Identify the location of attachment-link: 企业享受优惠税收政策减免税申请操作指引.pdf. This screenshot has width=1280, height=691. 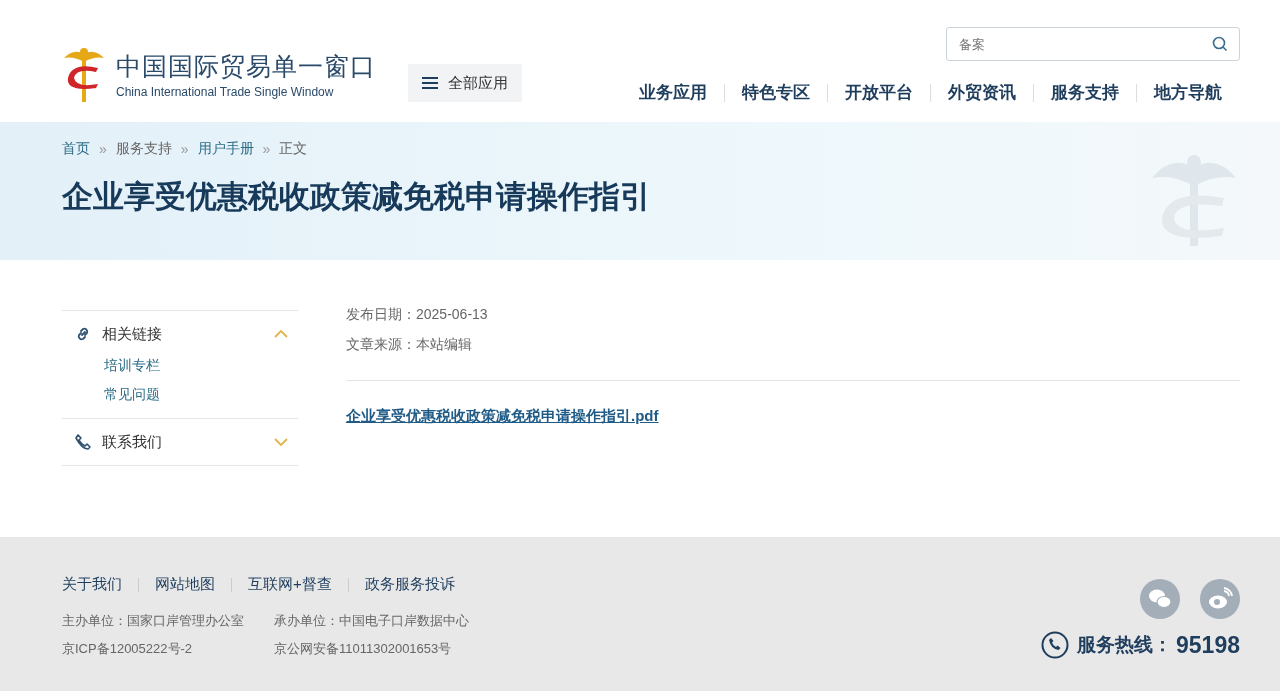
(502, 415).